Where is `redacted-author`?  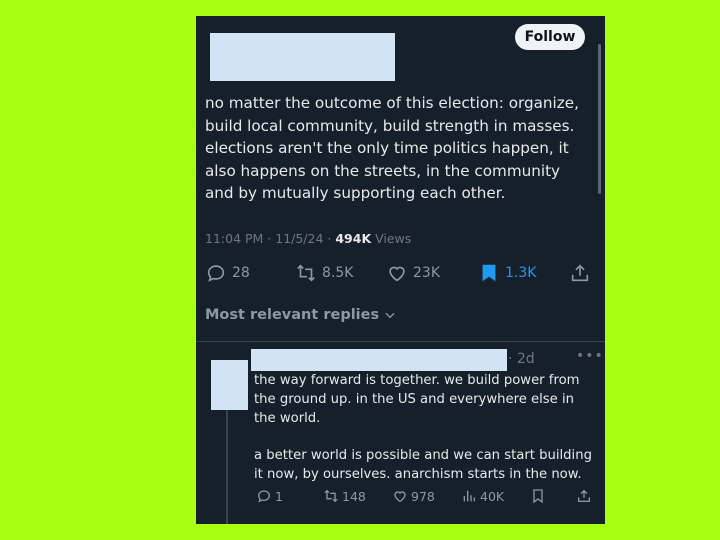
redacted-author is located at coordinates (302, 57).